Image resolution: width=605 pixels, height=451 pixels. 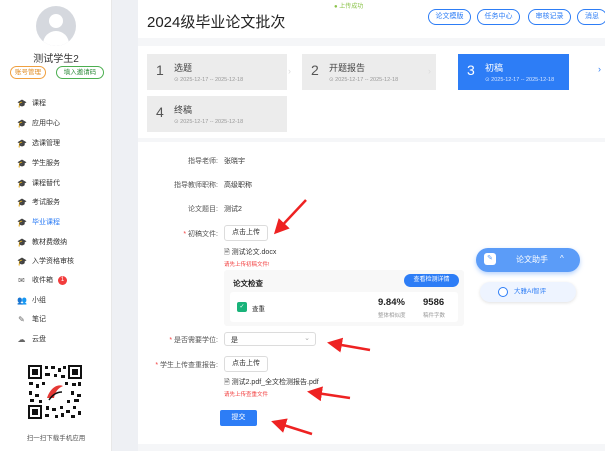 I want to click on submit-button: 提交, so click(x=238, y=418).